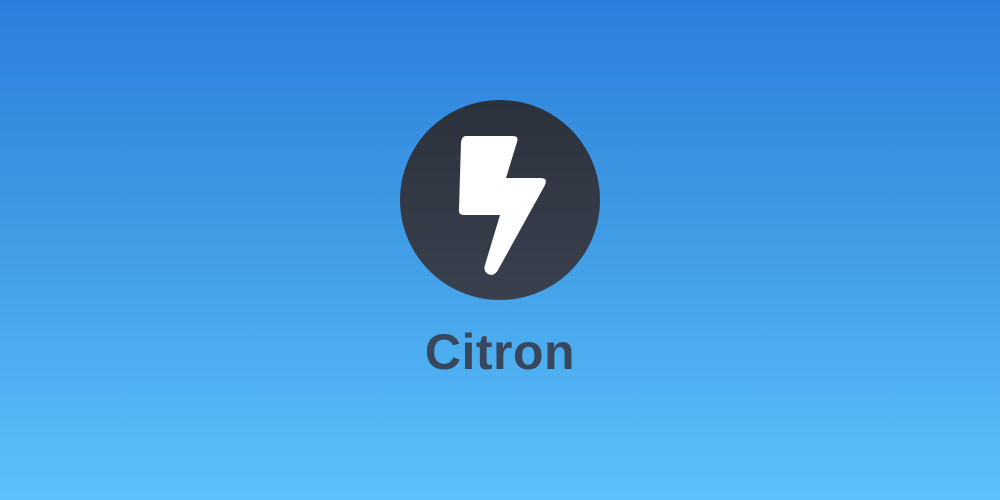  I want to click on app-title: Citron, so click(500, 352).